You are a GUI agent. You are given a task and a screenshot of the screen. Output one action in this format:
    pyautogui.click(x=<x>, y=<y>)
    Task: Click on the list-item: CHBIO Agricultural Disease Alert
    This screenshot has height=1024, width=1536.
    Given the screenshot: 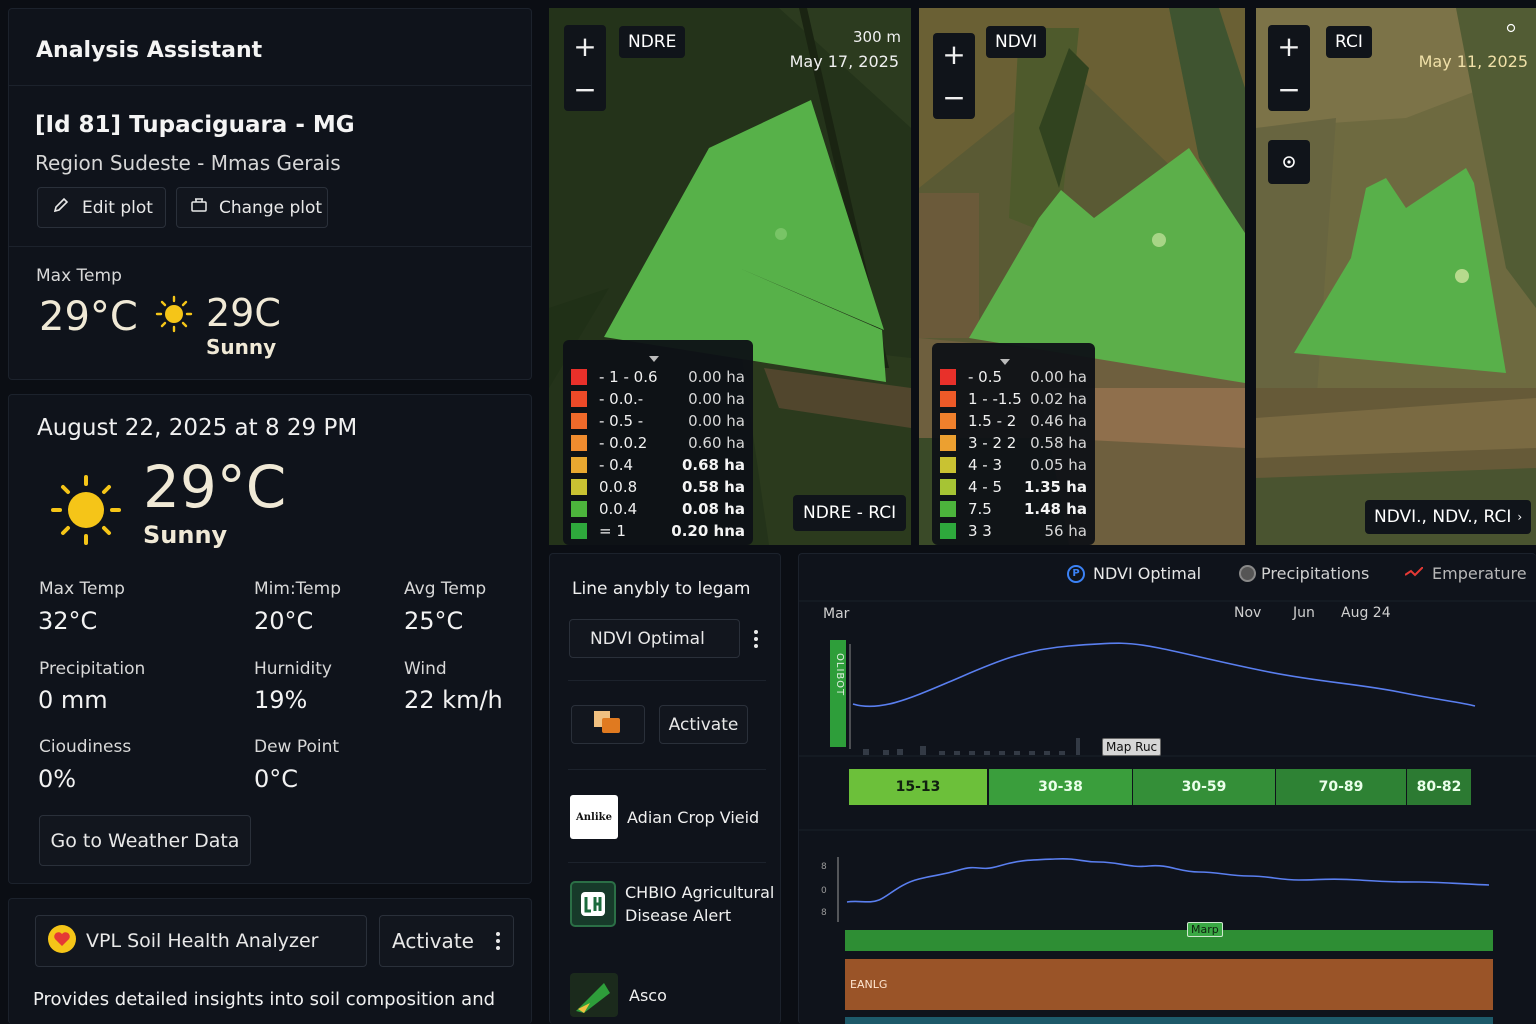 What is the action you would take?
    pyautogui.click(x=672, y=904)
    